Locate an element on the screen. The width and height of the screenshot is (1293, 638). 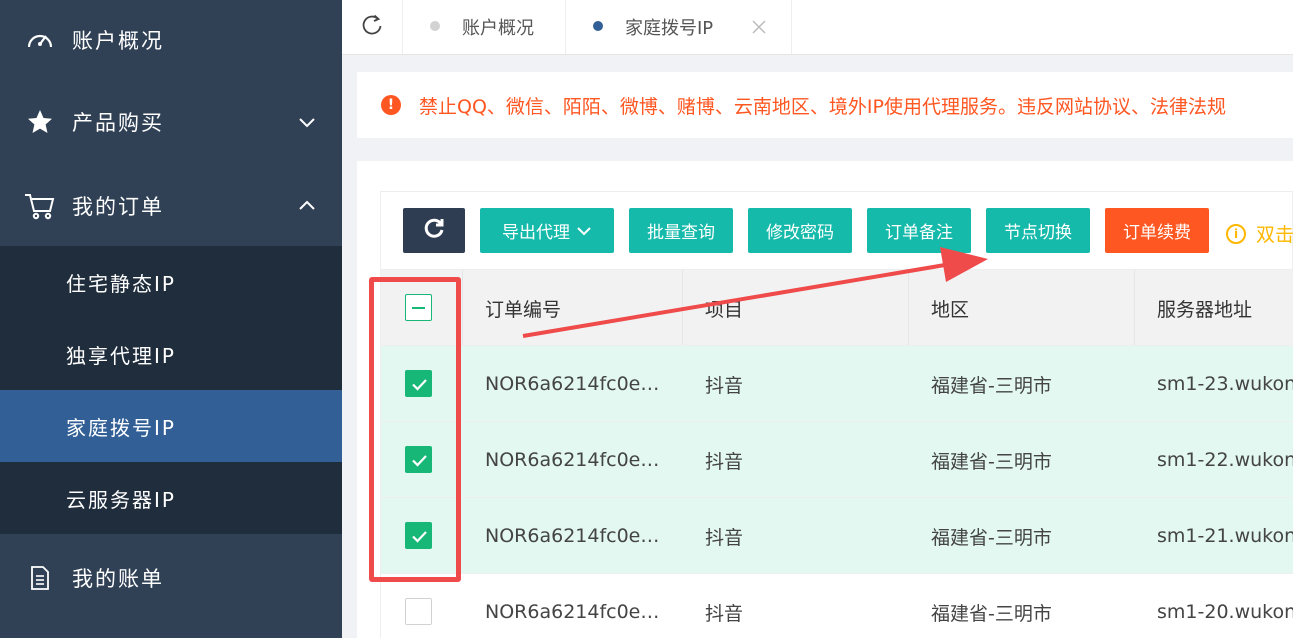
nav-item-my-orders: 我的订单 is located at coordinates (171, 206).